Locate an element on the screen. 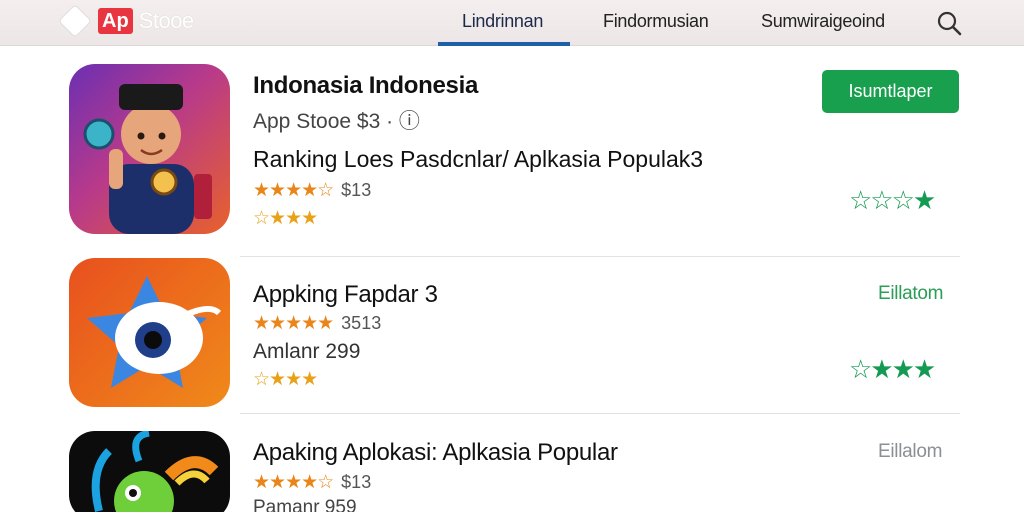 This screenshot has height=512, width=1024. app-icon-green-creature is located at coordinates (149, 471).